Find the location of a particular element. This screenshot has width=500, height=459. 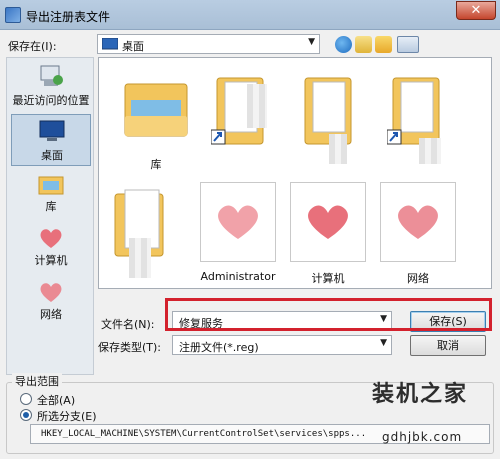

save-in-value: 桌面 is located at coordinates (133, 46).